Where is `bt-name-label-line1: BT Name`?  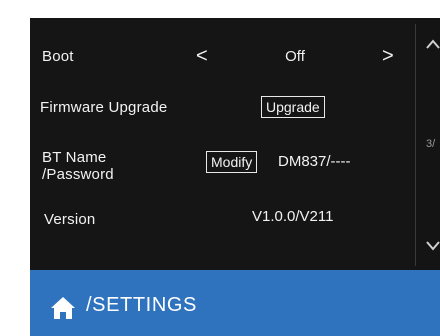 bt-name-label-line1: BT Name is located at coordinates (74, 157).